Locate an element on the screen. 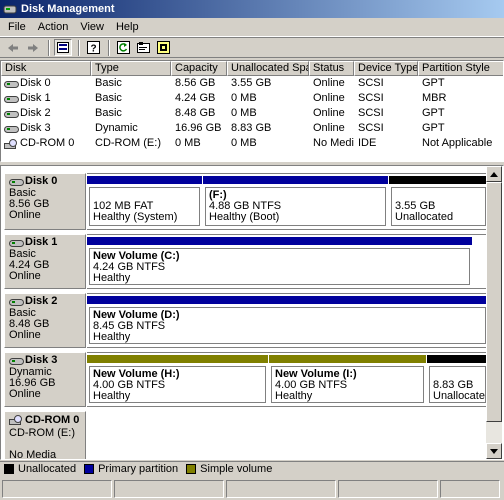 The height and width of the screenshot is (500, 504). disk-name: Disk 2 is located at coordinates (41, 301).